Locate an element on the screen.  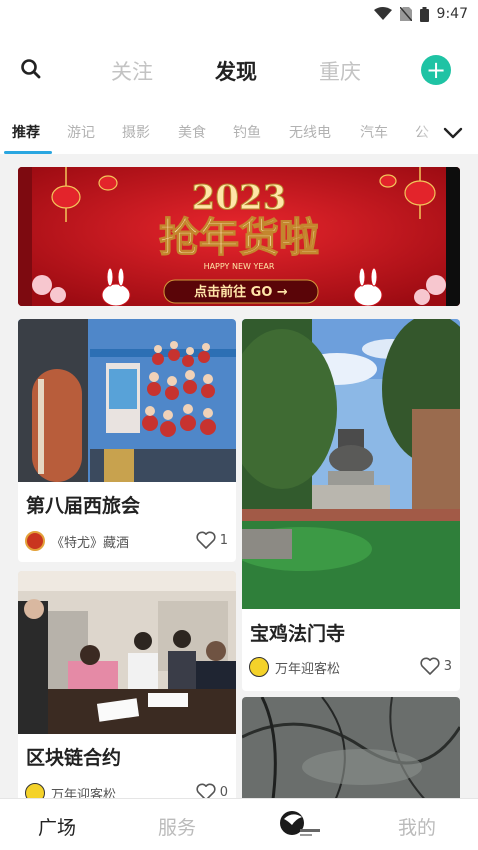
tab-me: 我的 is located at coordinates (417, 826).